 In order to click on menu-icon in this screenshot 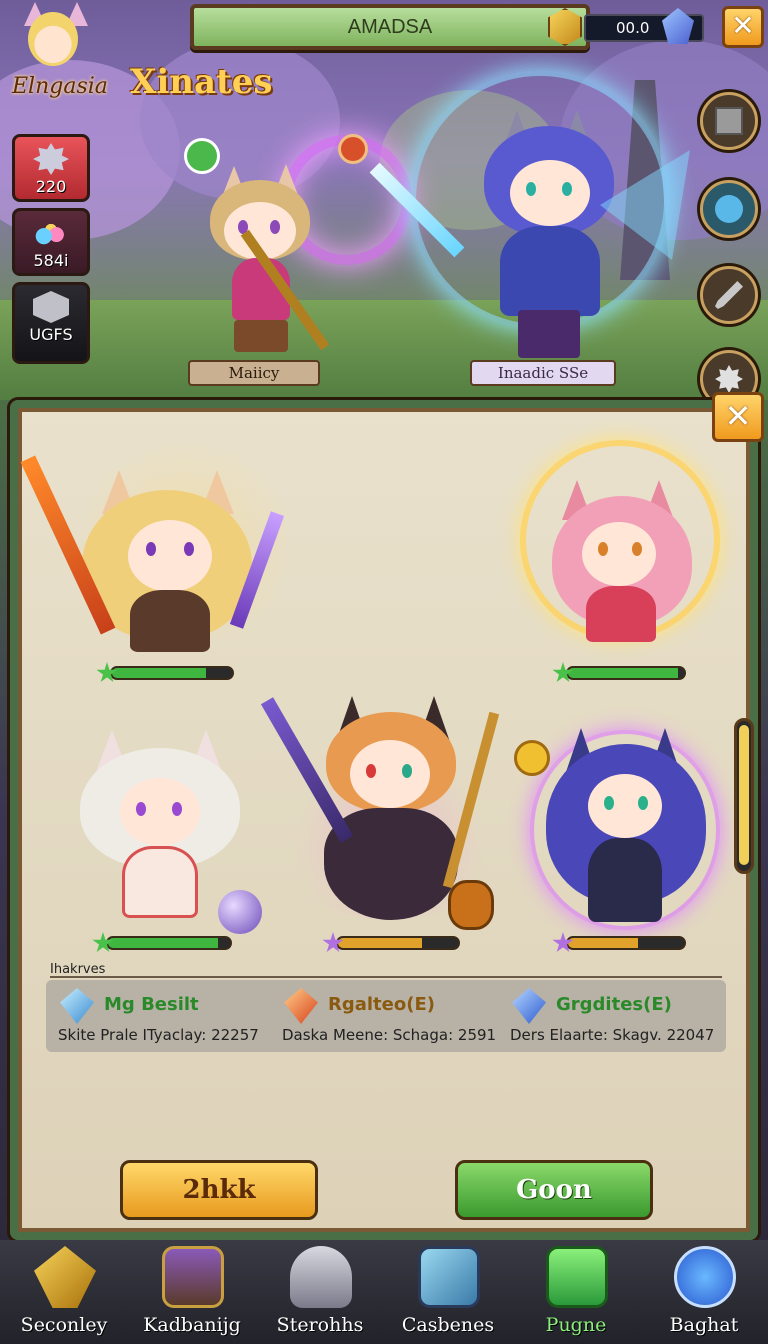, I will do `click(705, 1277)`.